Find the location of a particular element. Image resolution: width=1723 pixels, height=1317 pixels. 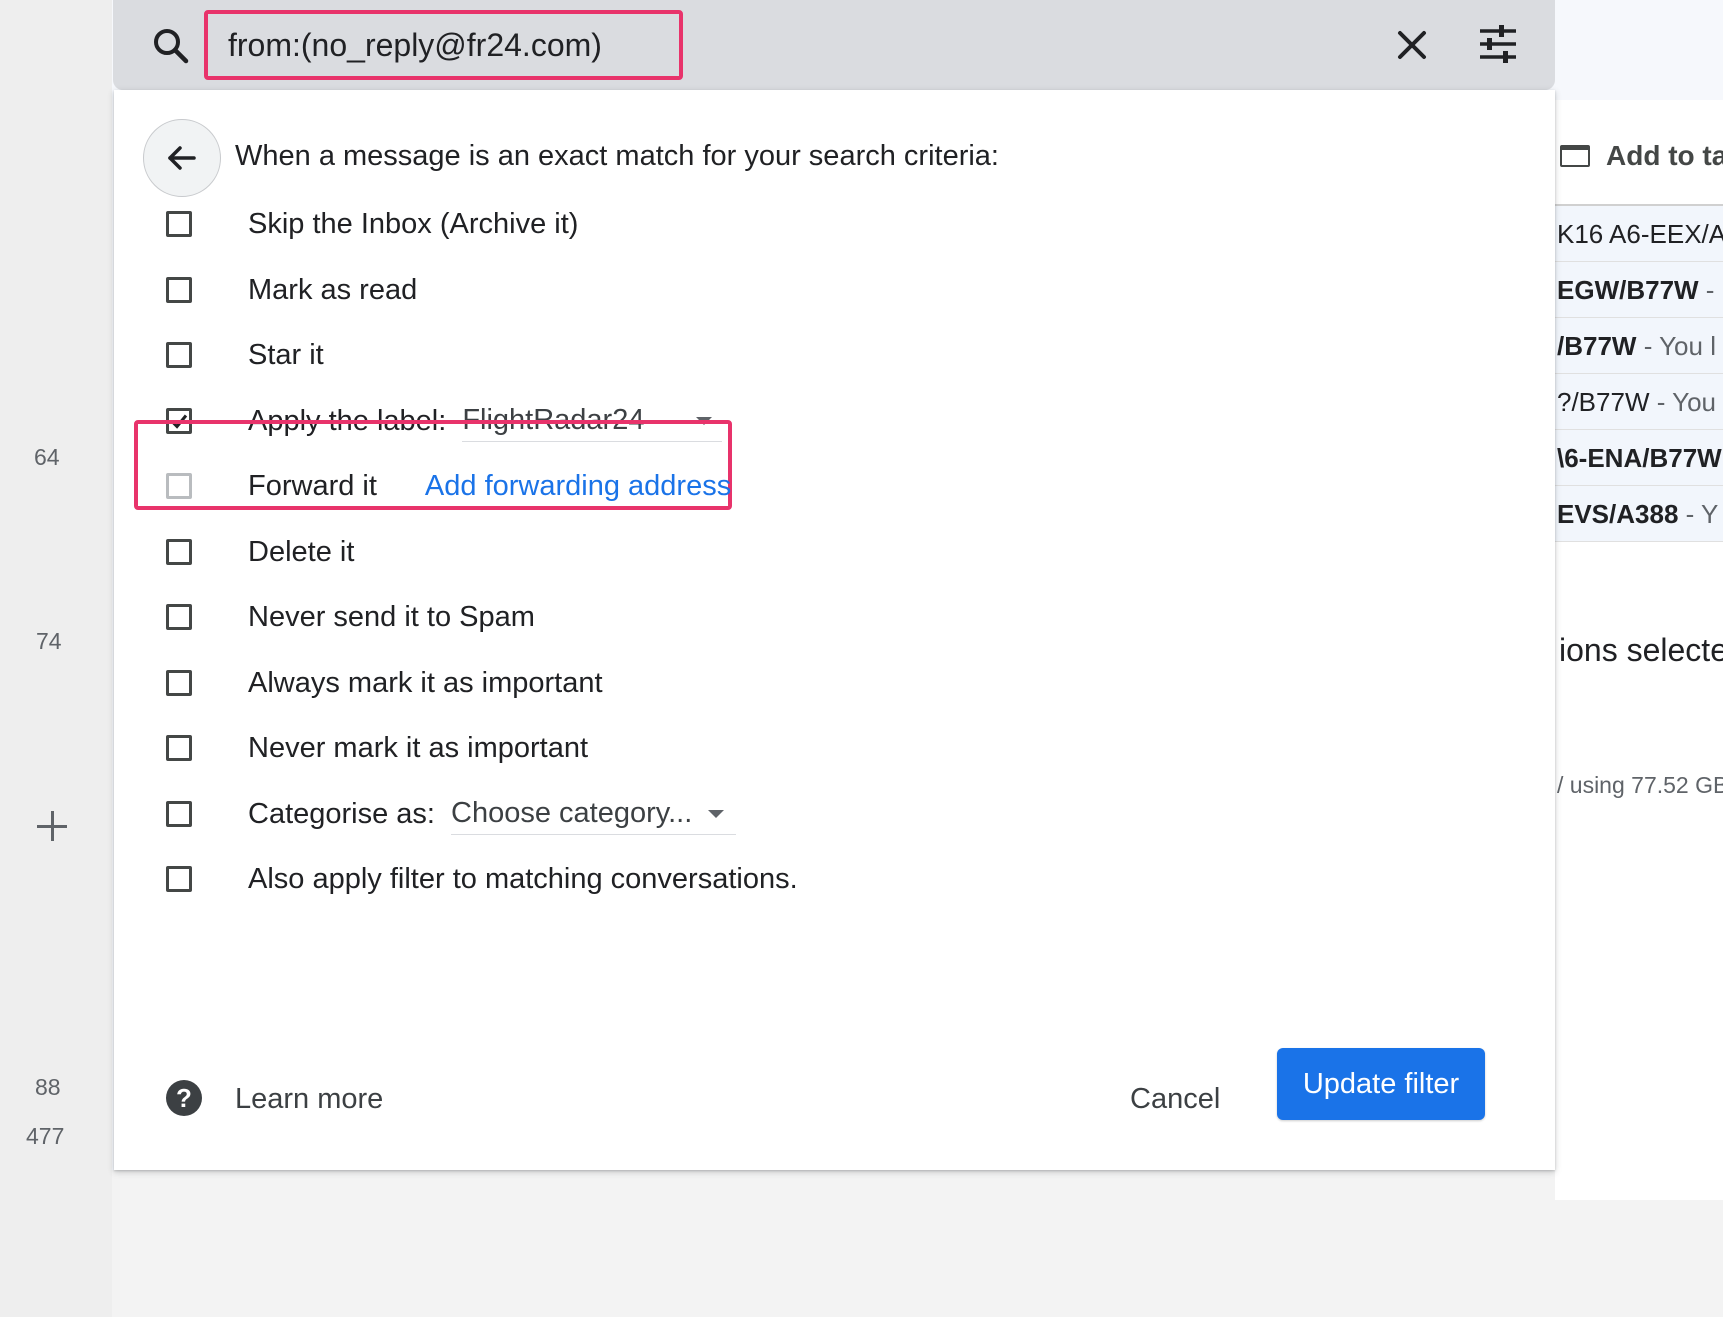

arrow-back-icon is located at coordinates (182, 158).